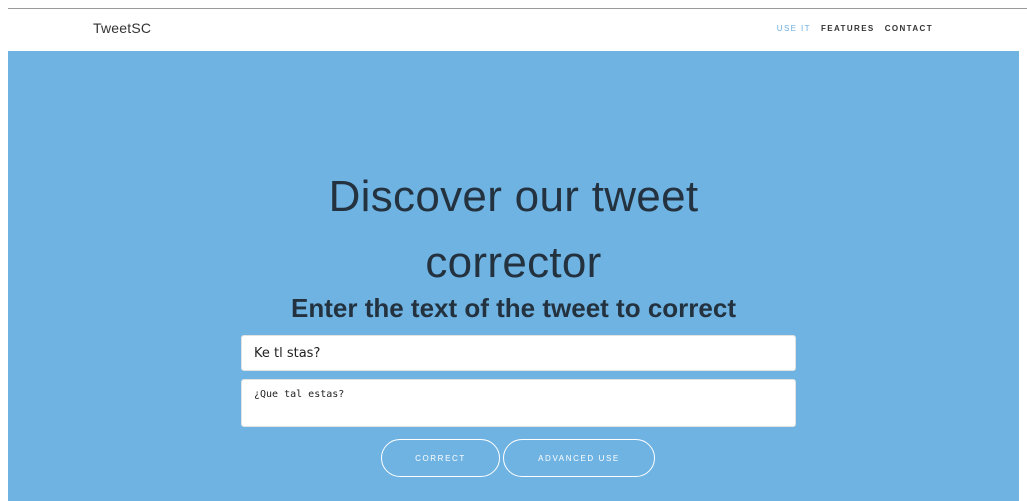 This screenshot has height=501, width=1027. Describe the element at coordinates (794, 28) in the screenshot. I see `nav-link-use-it: USE IT` at that location.